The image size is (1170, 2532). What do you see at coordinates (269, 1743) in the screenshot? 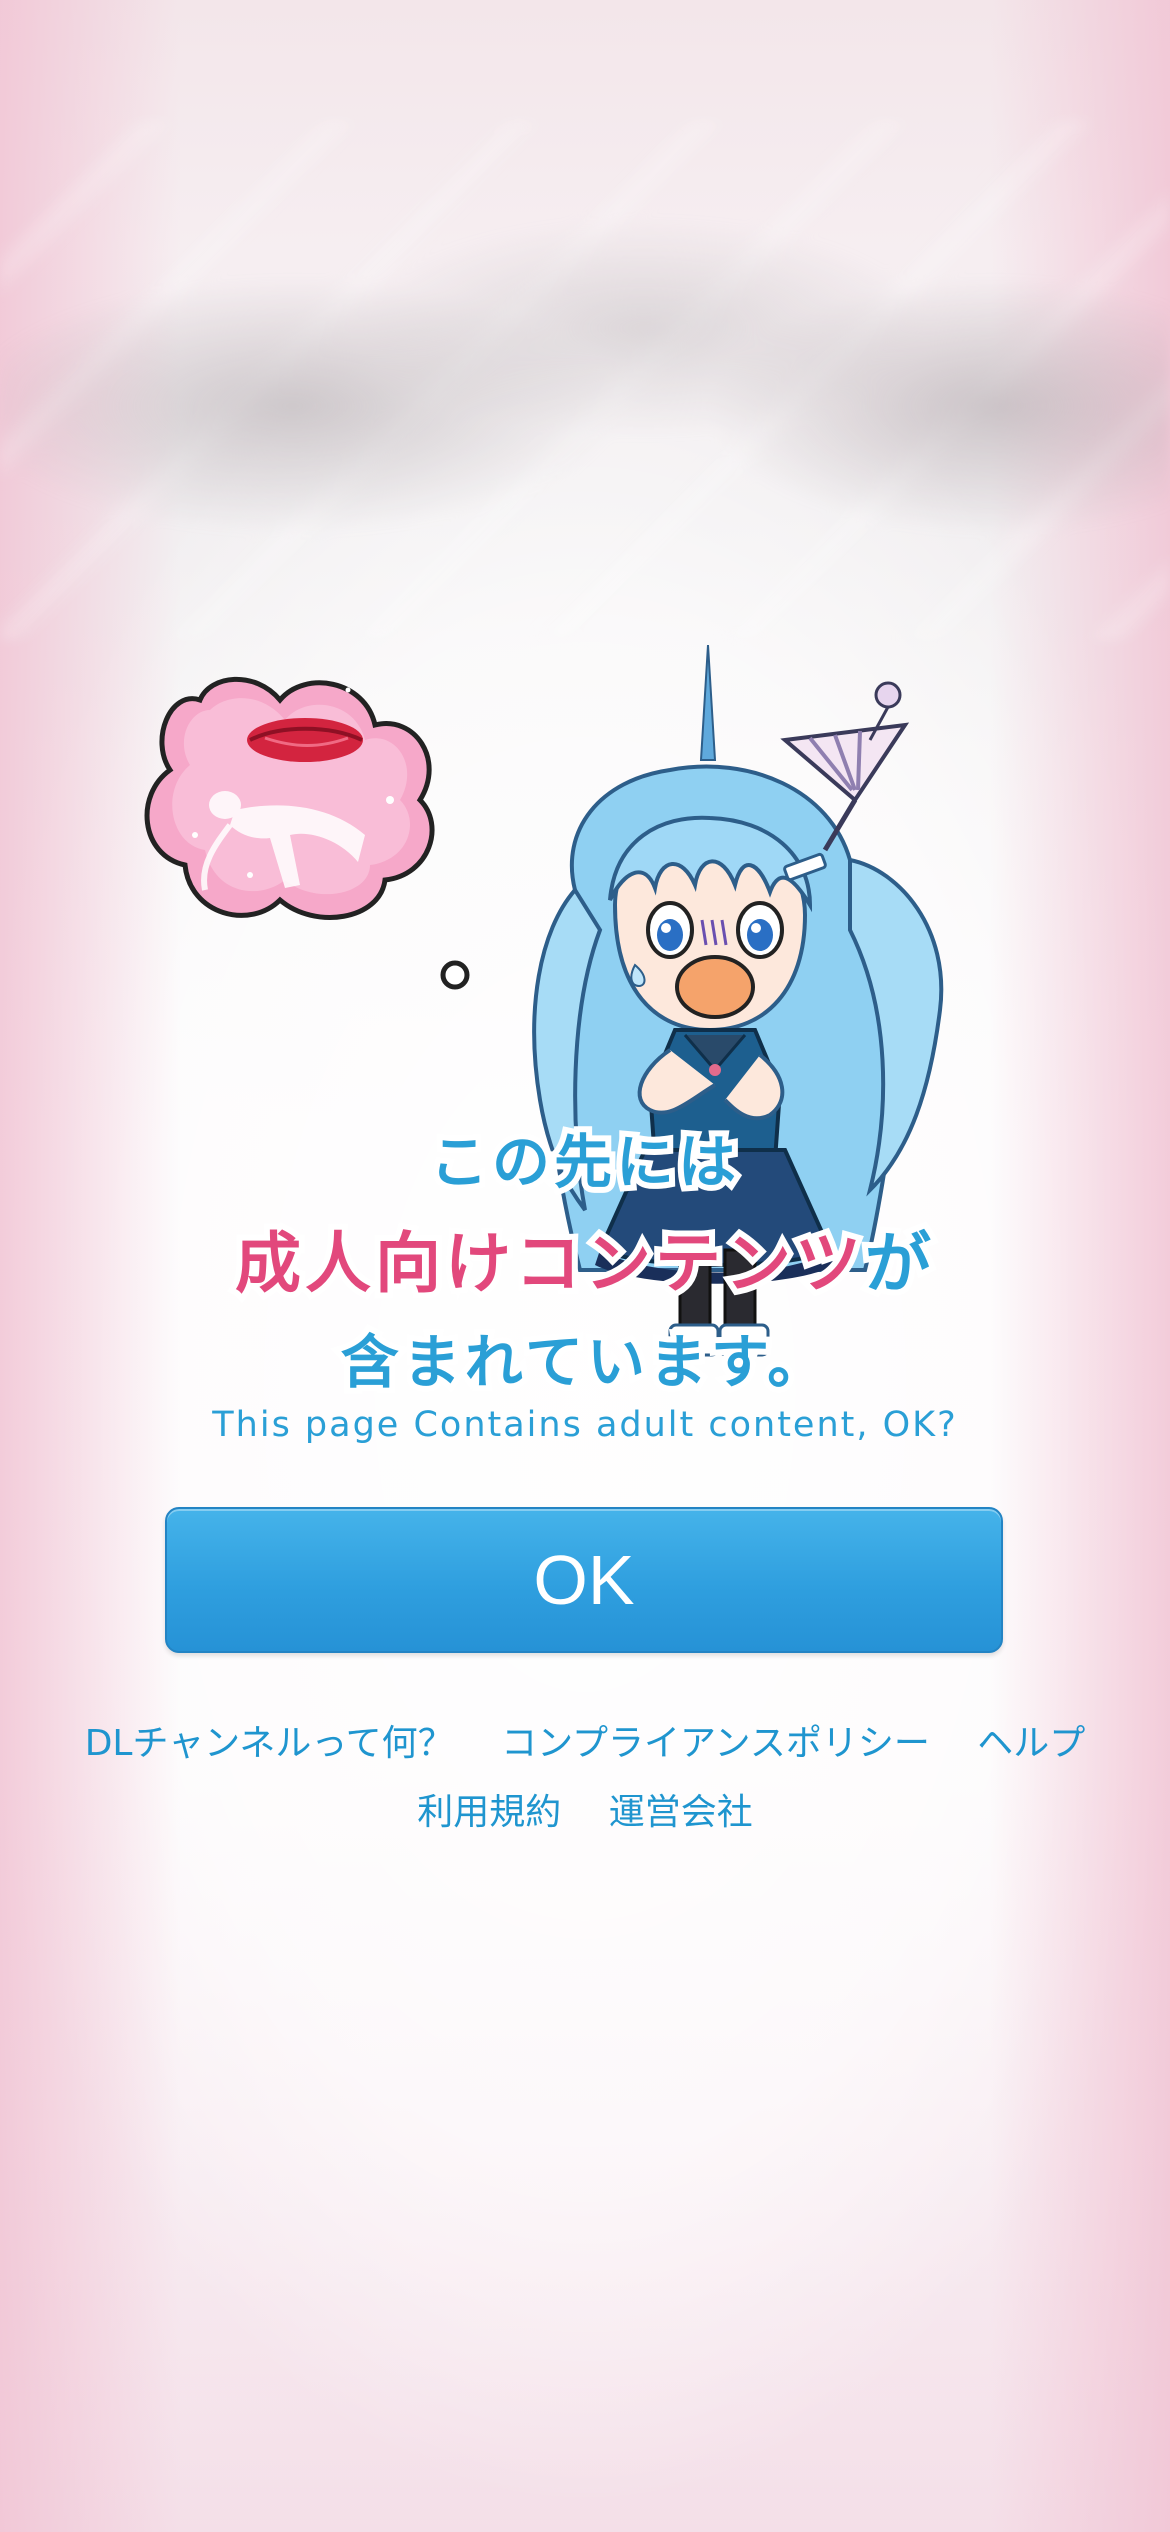
I see `link-what-is-dl-channel: DLチャンネルって何？` at bounding box center [269, 1743].